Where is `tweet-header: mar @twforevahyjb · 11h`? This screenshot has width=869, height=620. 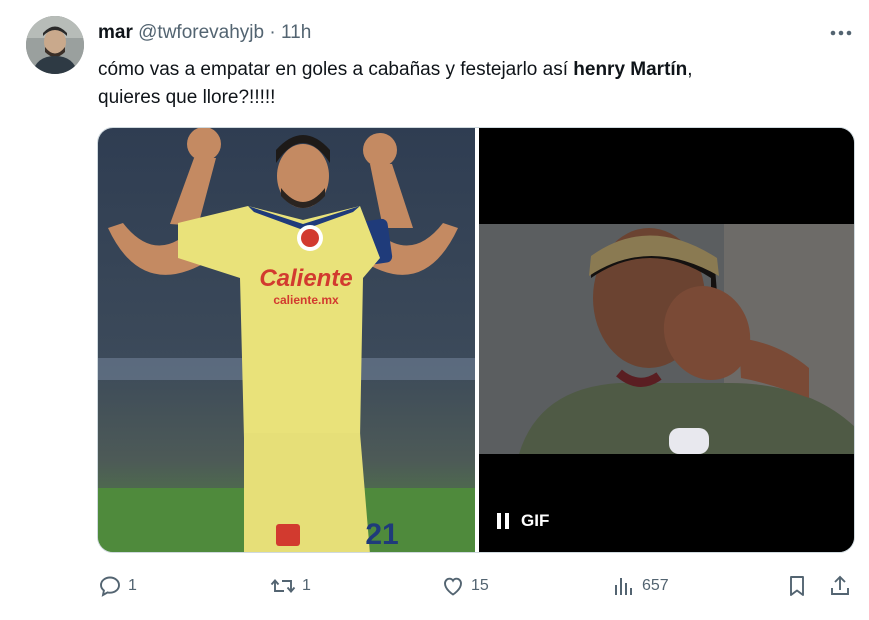 tweet-header: mar @twforevahyjb · 11h is located at coordinates (204, 33).